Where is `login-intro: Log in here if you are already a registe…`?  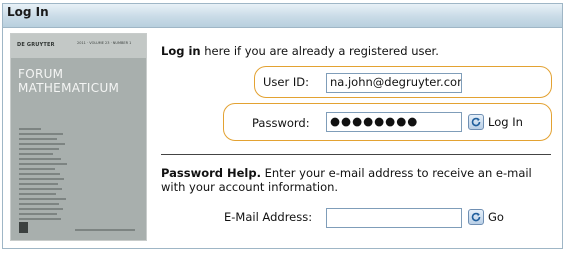
login-intro: Log in here if you are already a registe… is located at coordinates (300, 51).